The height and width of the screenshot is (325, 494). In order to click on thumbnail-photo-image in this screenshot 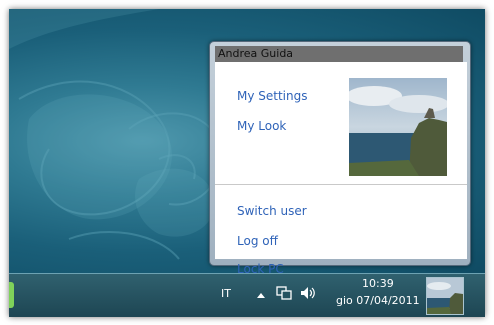, I will do `click(445, 296)`.